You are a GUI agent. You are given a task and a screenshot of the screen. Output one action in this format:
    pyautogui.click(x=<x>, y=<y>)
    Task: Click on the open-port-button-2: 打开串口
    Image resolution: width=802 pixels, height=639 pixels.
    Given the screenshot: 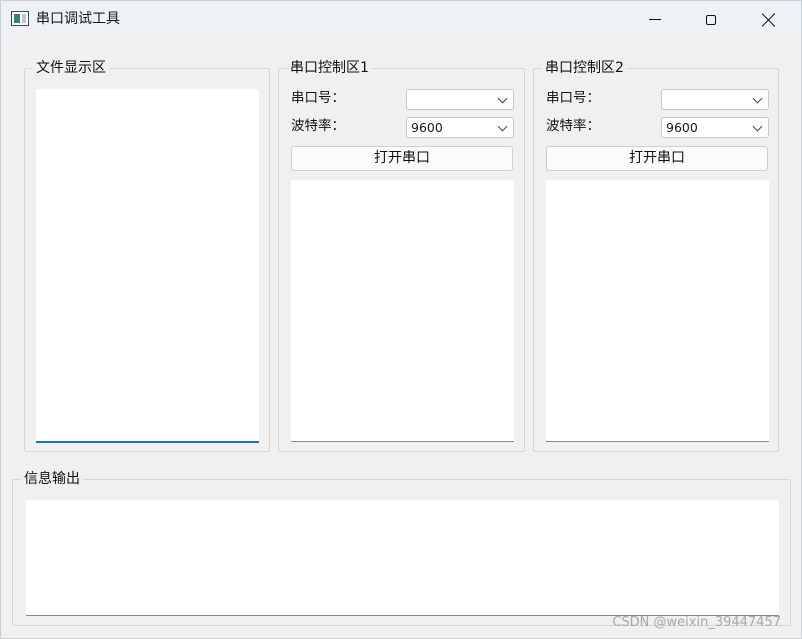 What is the action you would take?
    pyautogui.click(x=657, y=158)
    